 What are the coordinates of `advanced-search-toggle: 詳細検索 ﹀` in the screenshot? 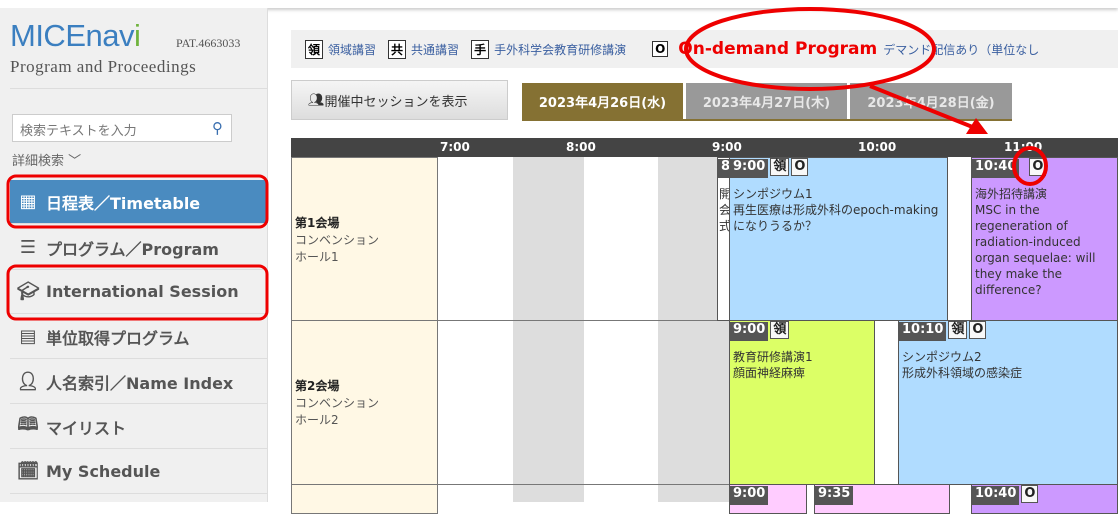 It's located at (46, 159).